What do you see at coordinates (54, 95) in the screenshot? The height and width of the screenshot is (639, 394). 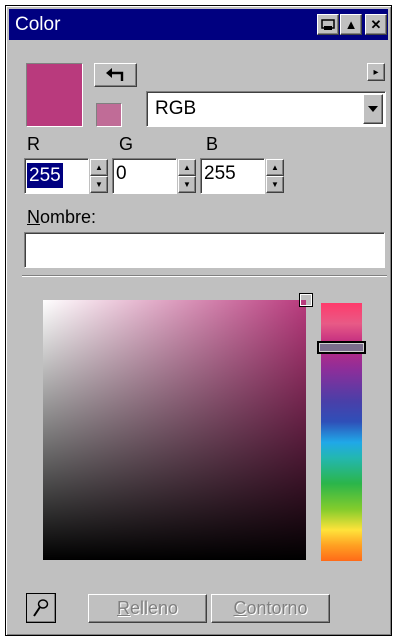 I see `current-color-swatch` at bounding box center [54, 95].